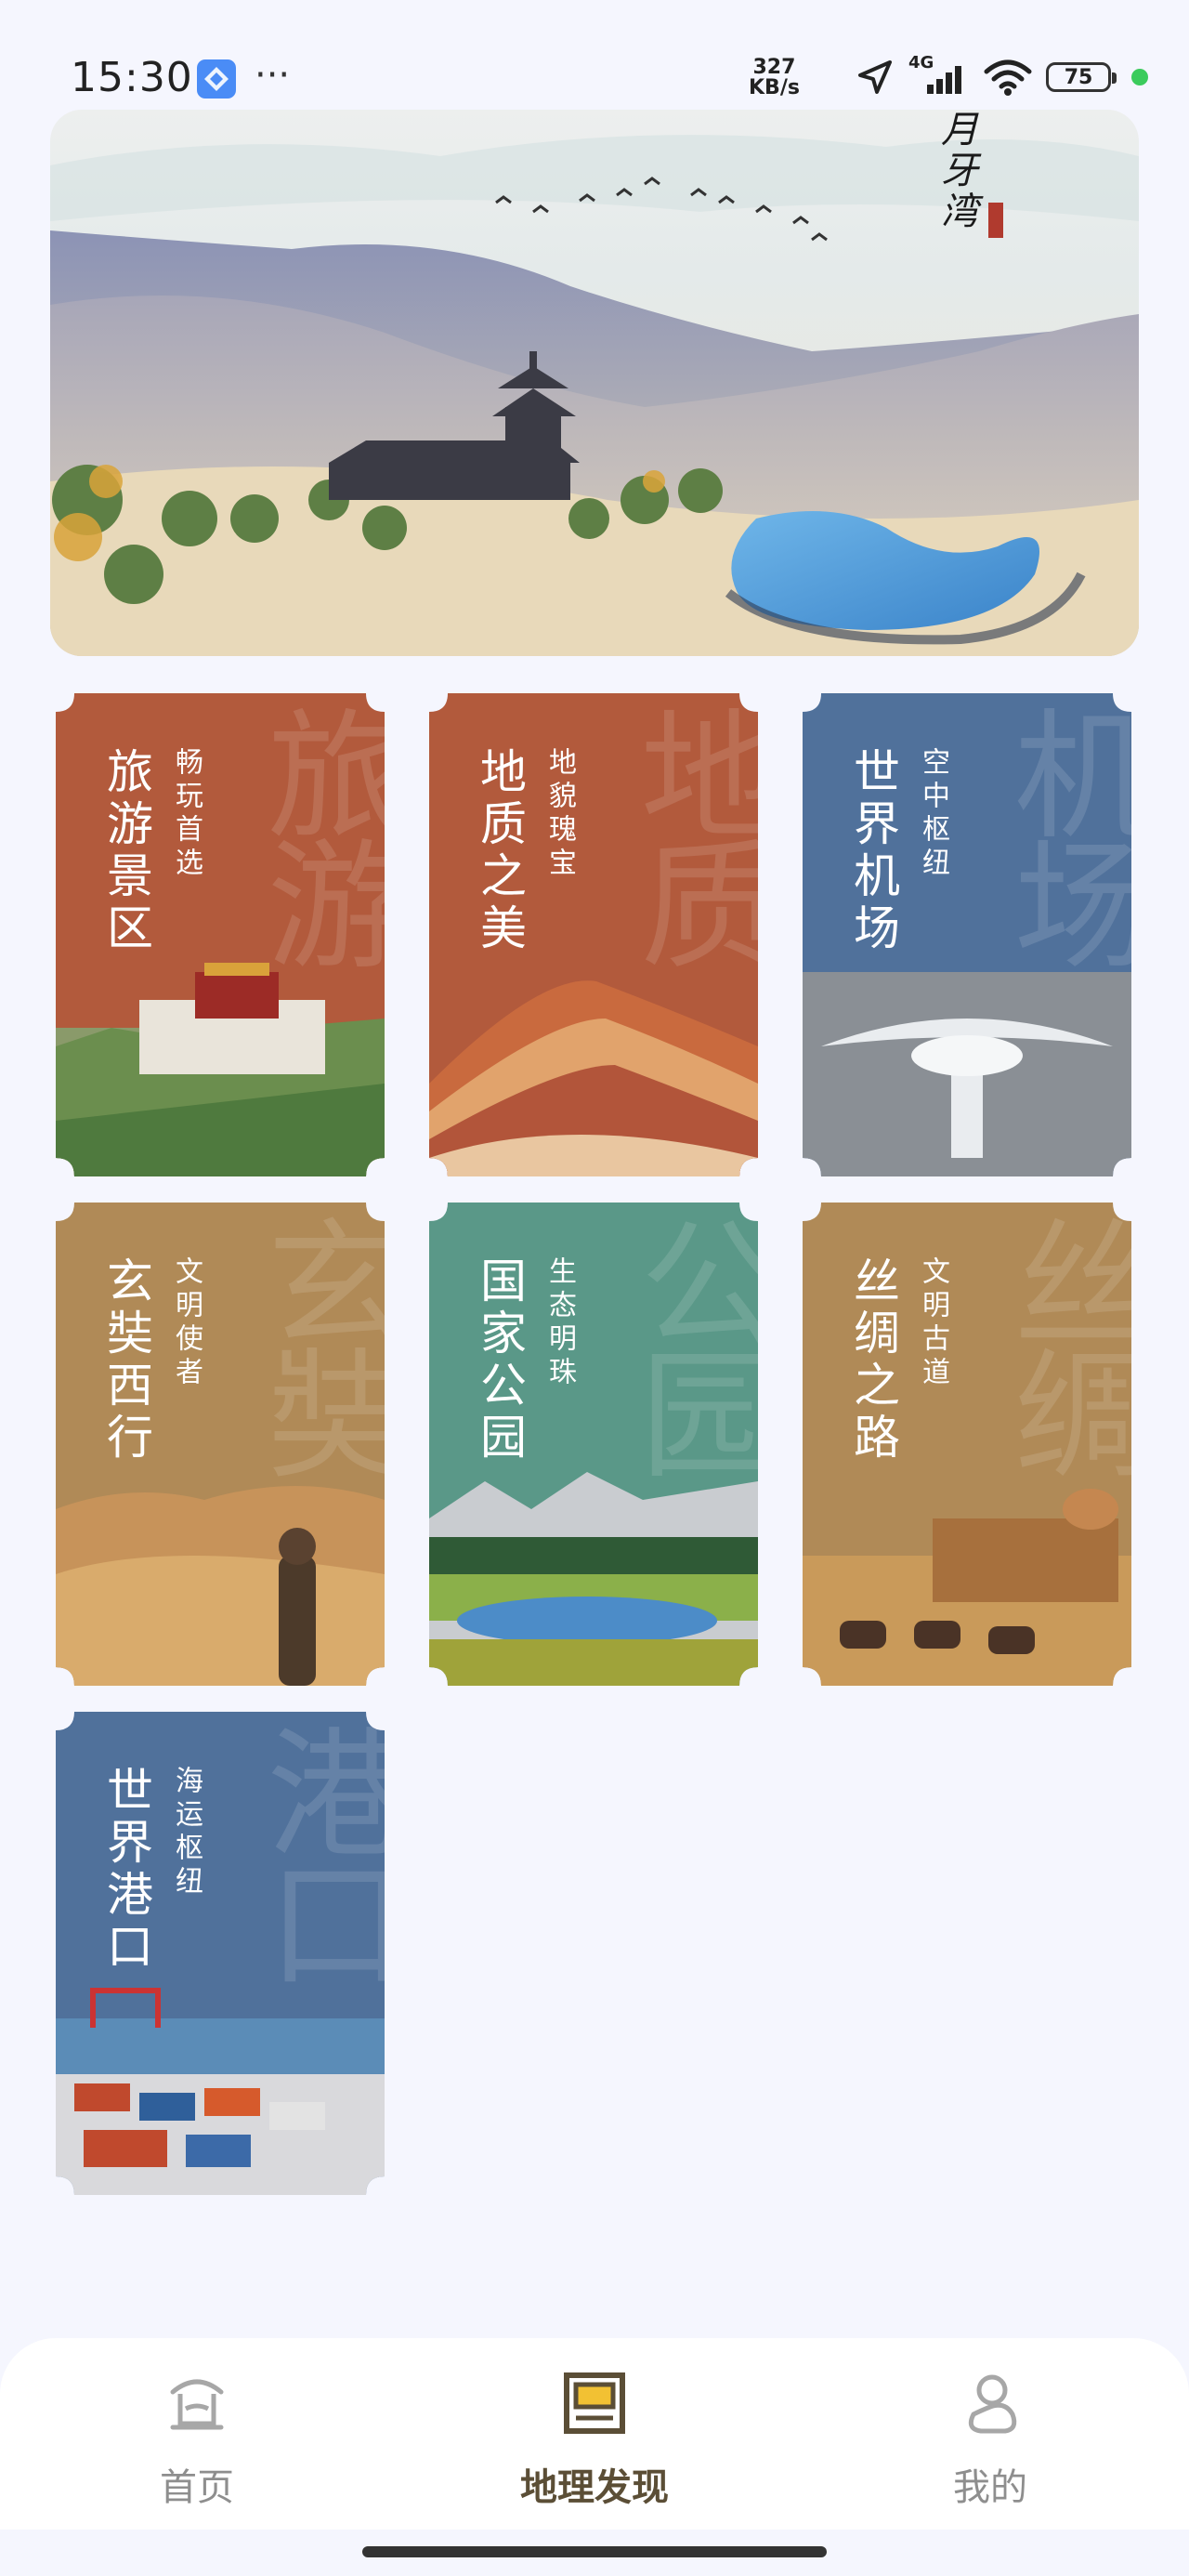 The width and height of the screenshot is (1189, 2576). Describe the element at coordinates (594, 2551) in the screenshot. I see `home-indicator` at that location.